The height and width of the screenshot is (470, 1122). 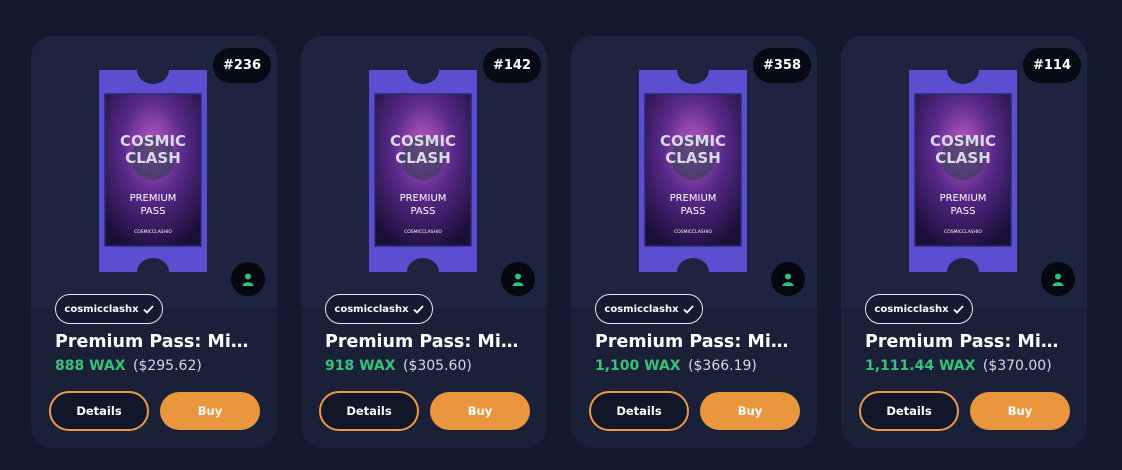 What do you see at coordinates (90, 366) in the screenshot?
I see `price-wax: 888 WAX` at bounding box center [90, 366].